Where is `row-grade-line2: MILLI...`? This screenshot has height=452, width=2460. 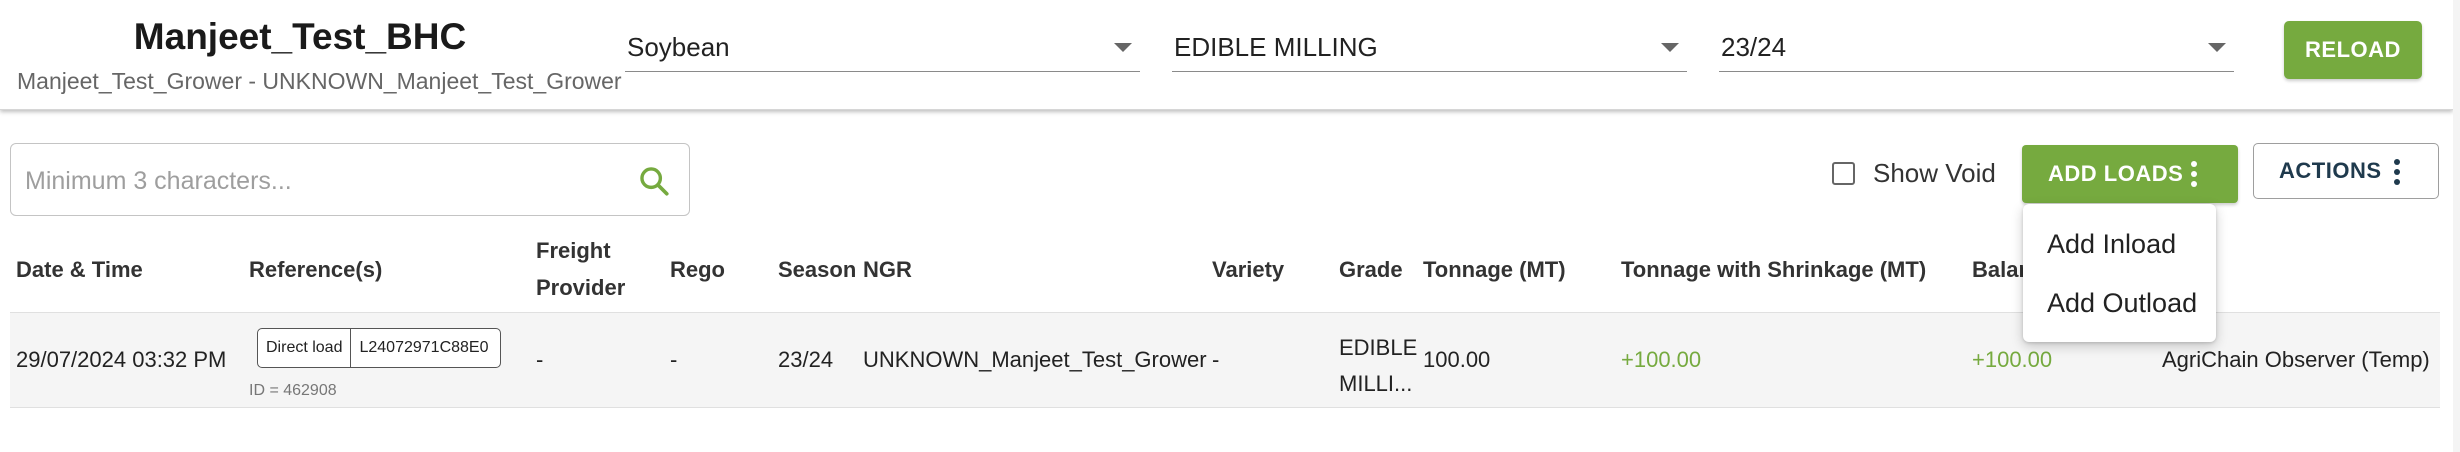 row-grade-line2: MILLI... is located at coordinates (1376, 383).